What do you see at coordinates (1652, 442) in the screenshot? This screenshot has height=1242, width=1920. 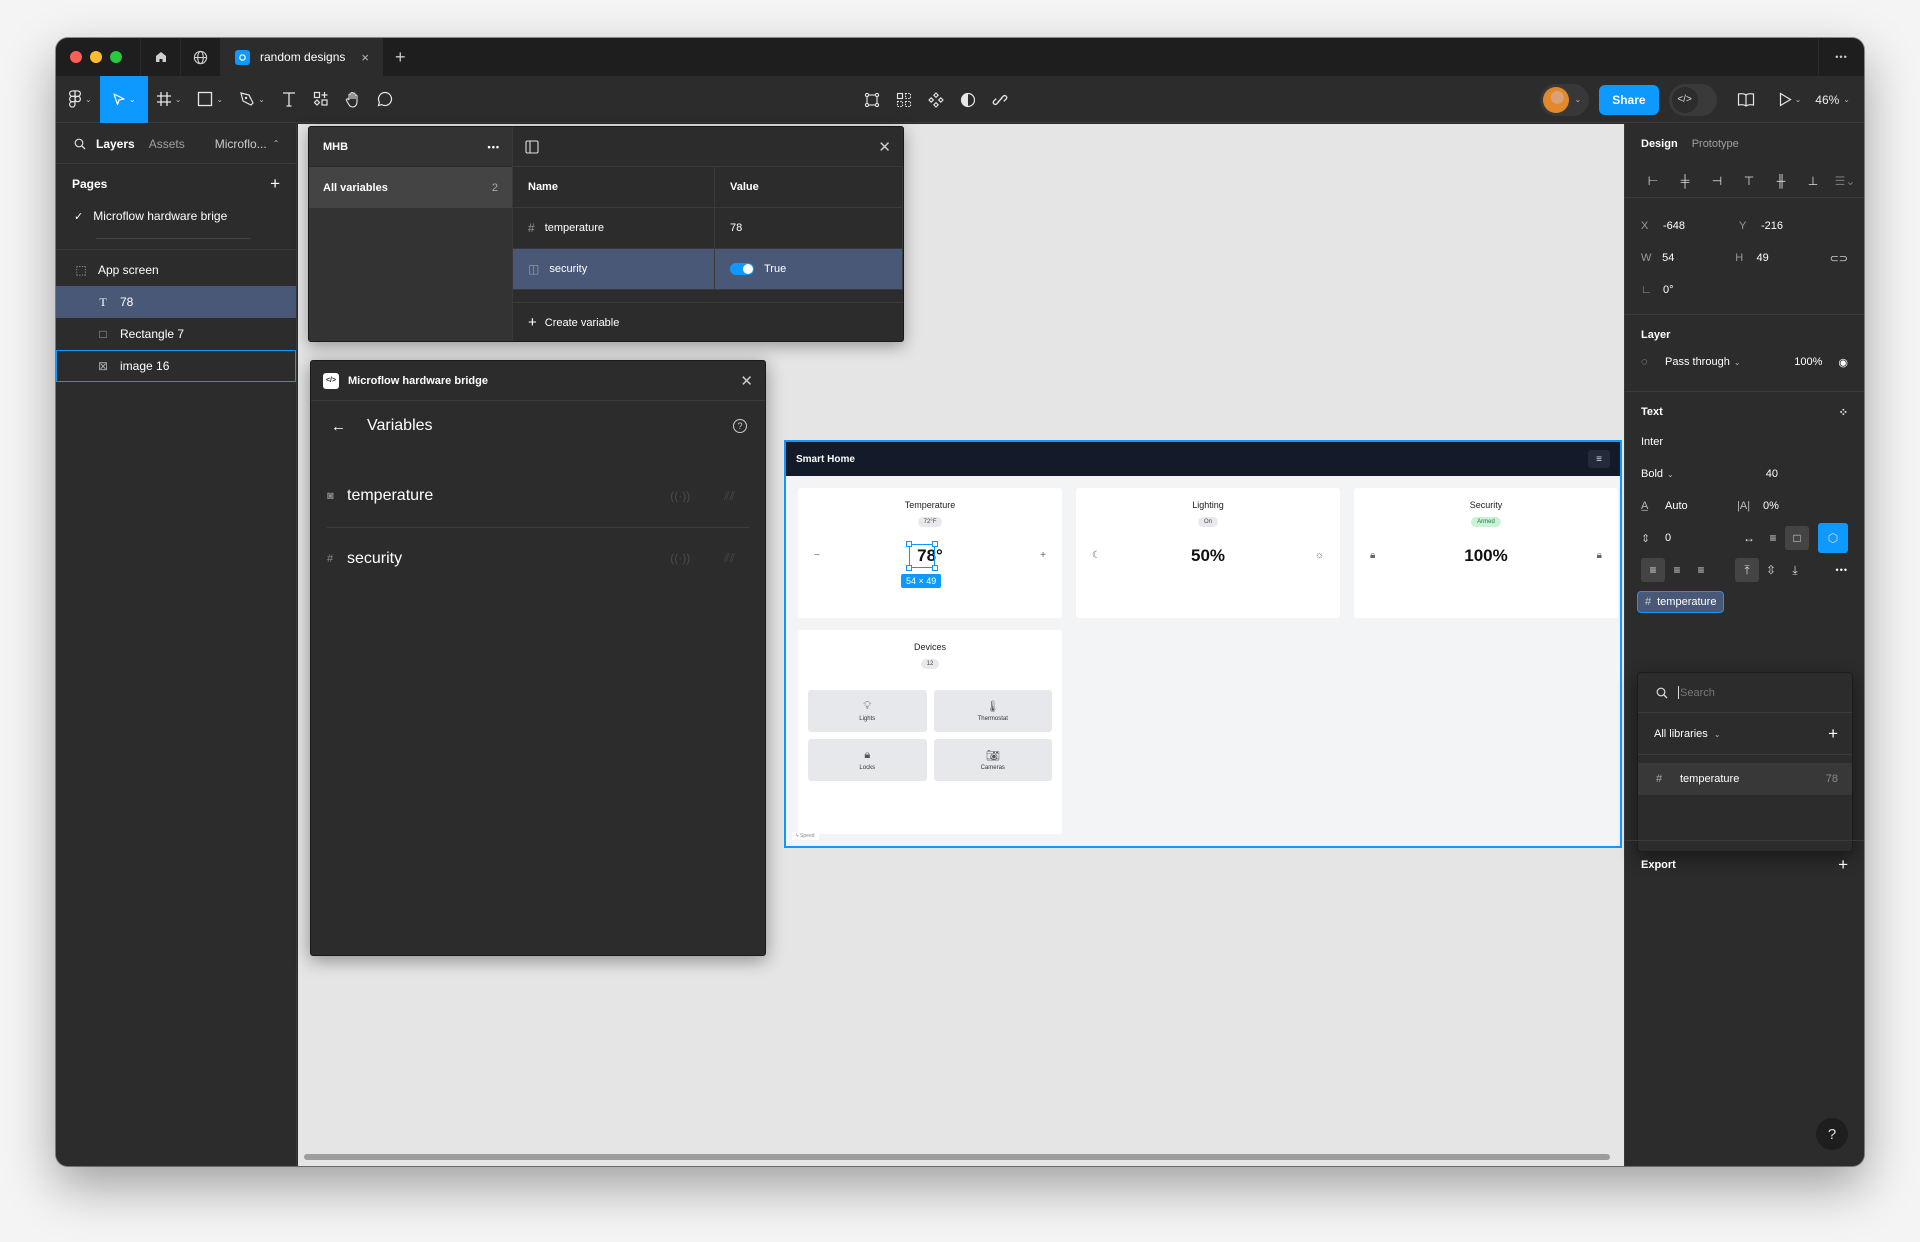 I see `font-family-select: Inter` at bounding box center [1652, 442].